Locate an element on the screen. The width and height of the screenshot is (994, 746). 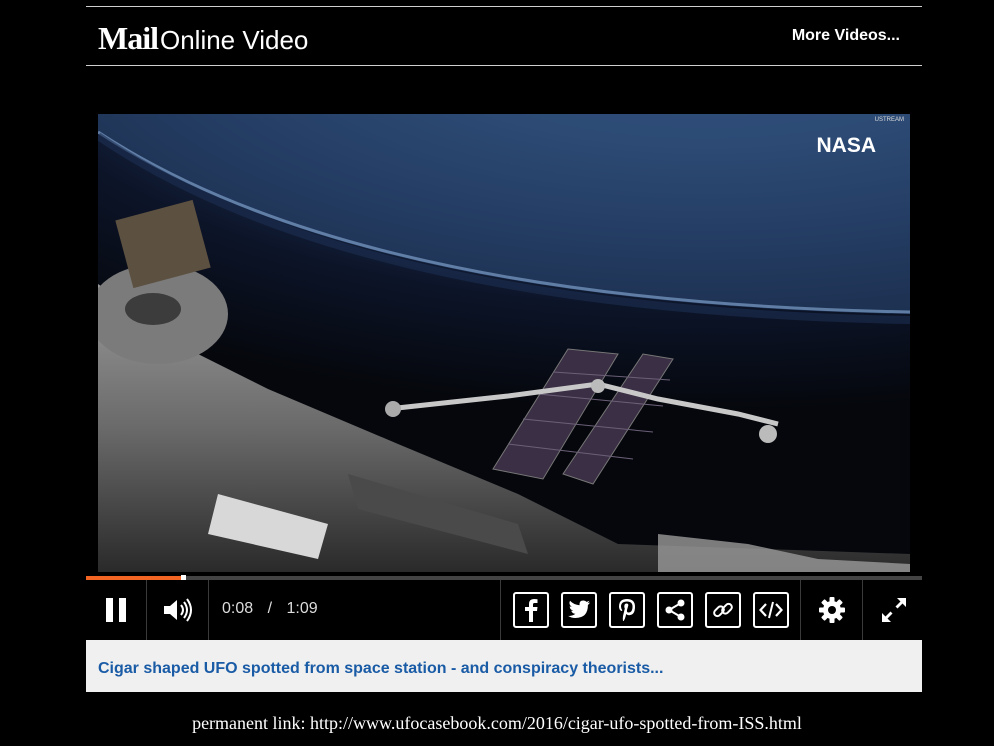
volume-icon is located at coordinates (178, 610).